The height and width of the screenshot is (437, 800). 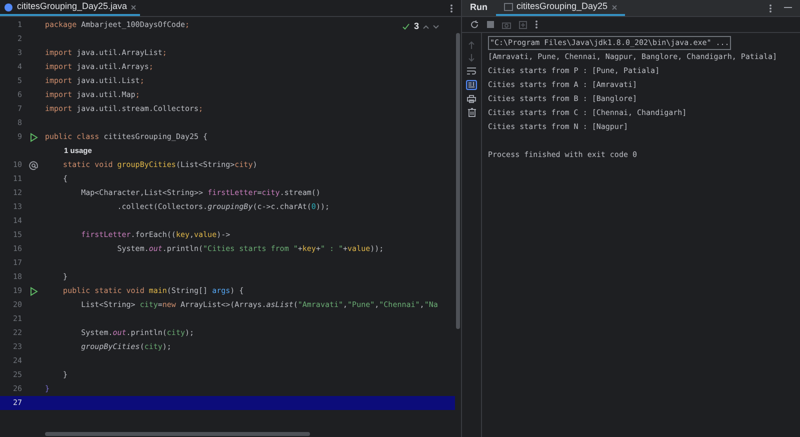 I want to click on scroll-to-end-icon, so click(x=471, y=85).